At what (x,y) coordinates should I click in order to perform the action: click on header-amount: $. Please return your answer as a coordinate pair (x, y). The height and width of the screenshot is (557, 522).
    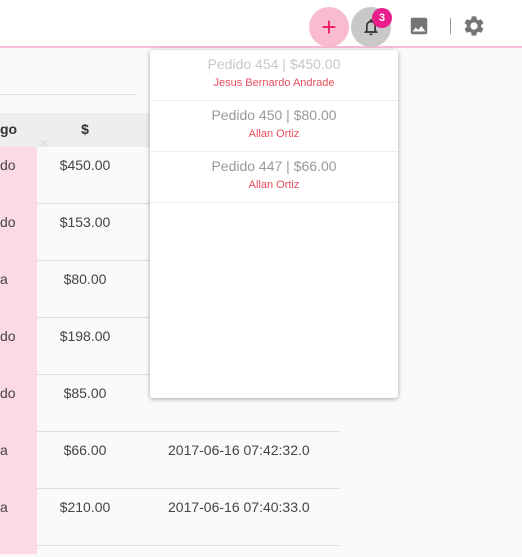
    Looking at the image, I should click on (85, 129).